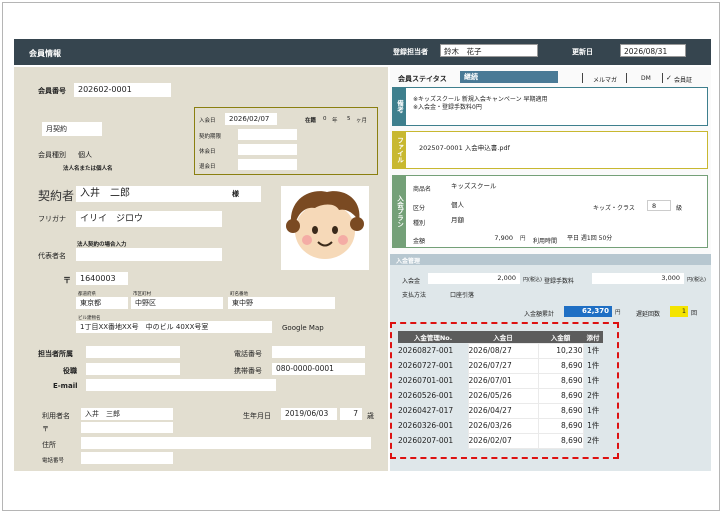  What do you see at coordinates (653, 50) in the screenshot?
I see `updated-date-field: 2026/08/31` at bounding box center [653, 50].